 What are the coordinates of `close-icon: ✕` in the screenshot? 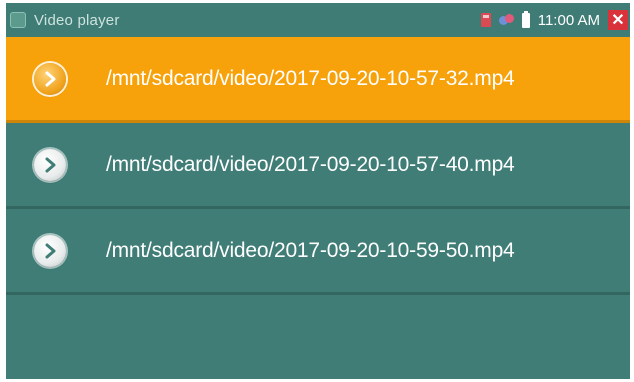 It's located at (618, 20).